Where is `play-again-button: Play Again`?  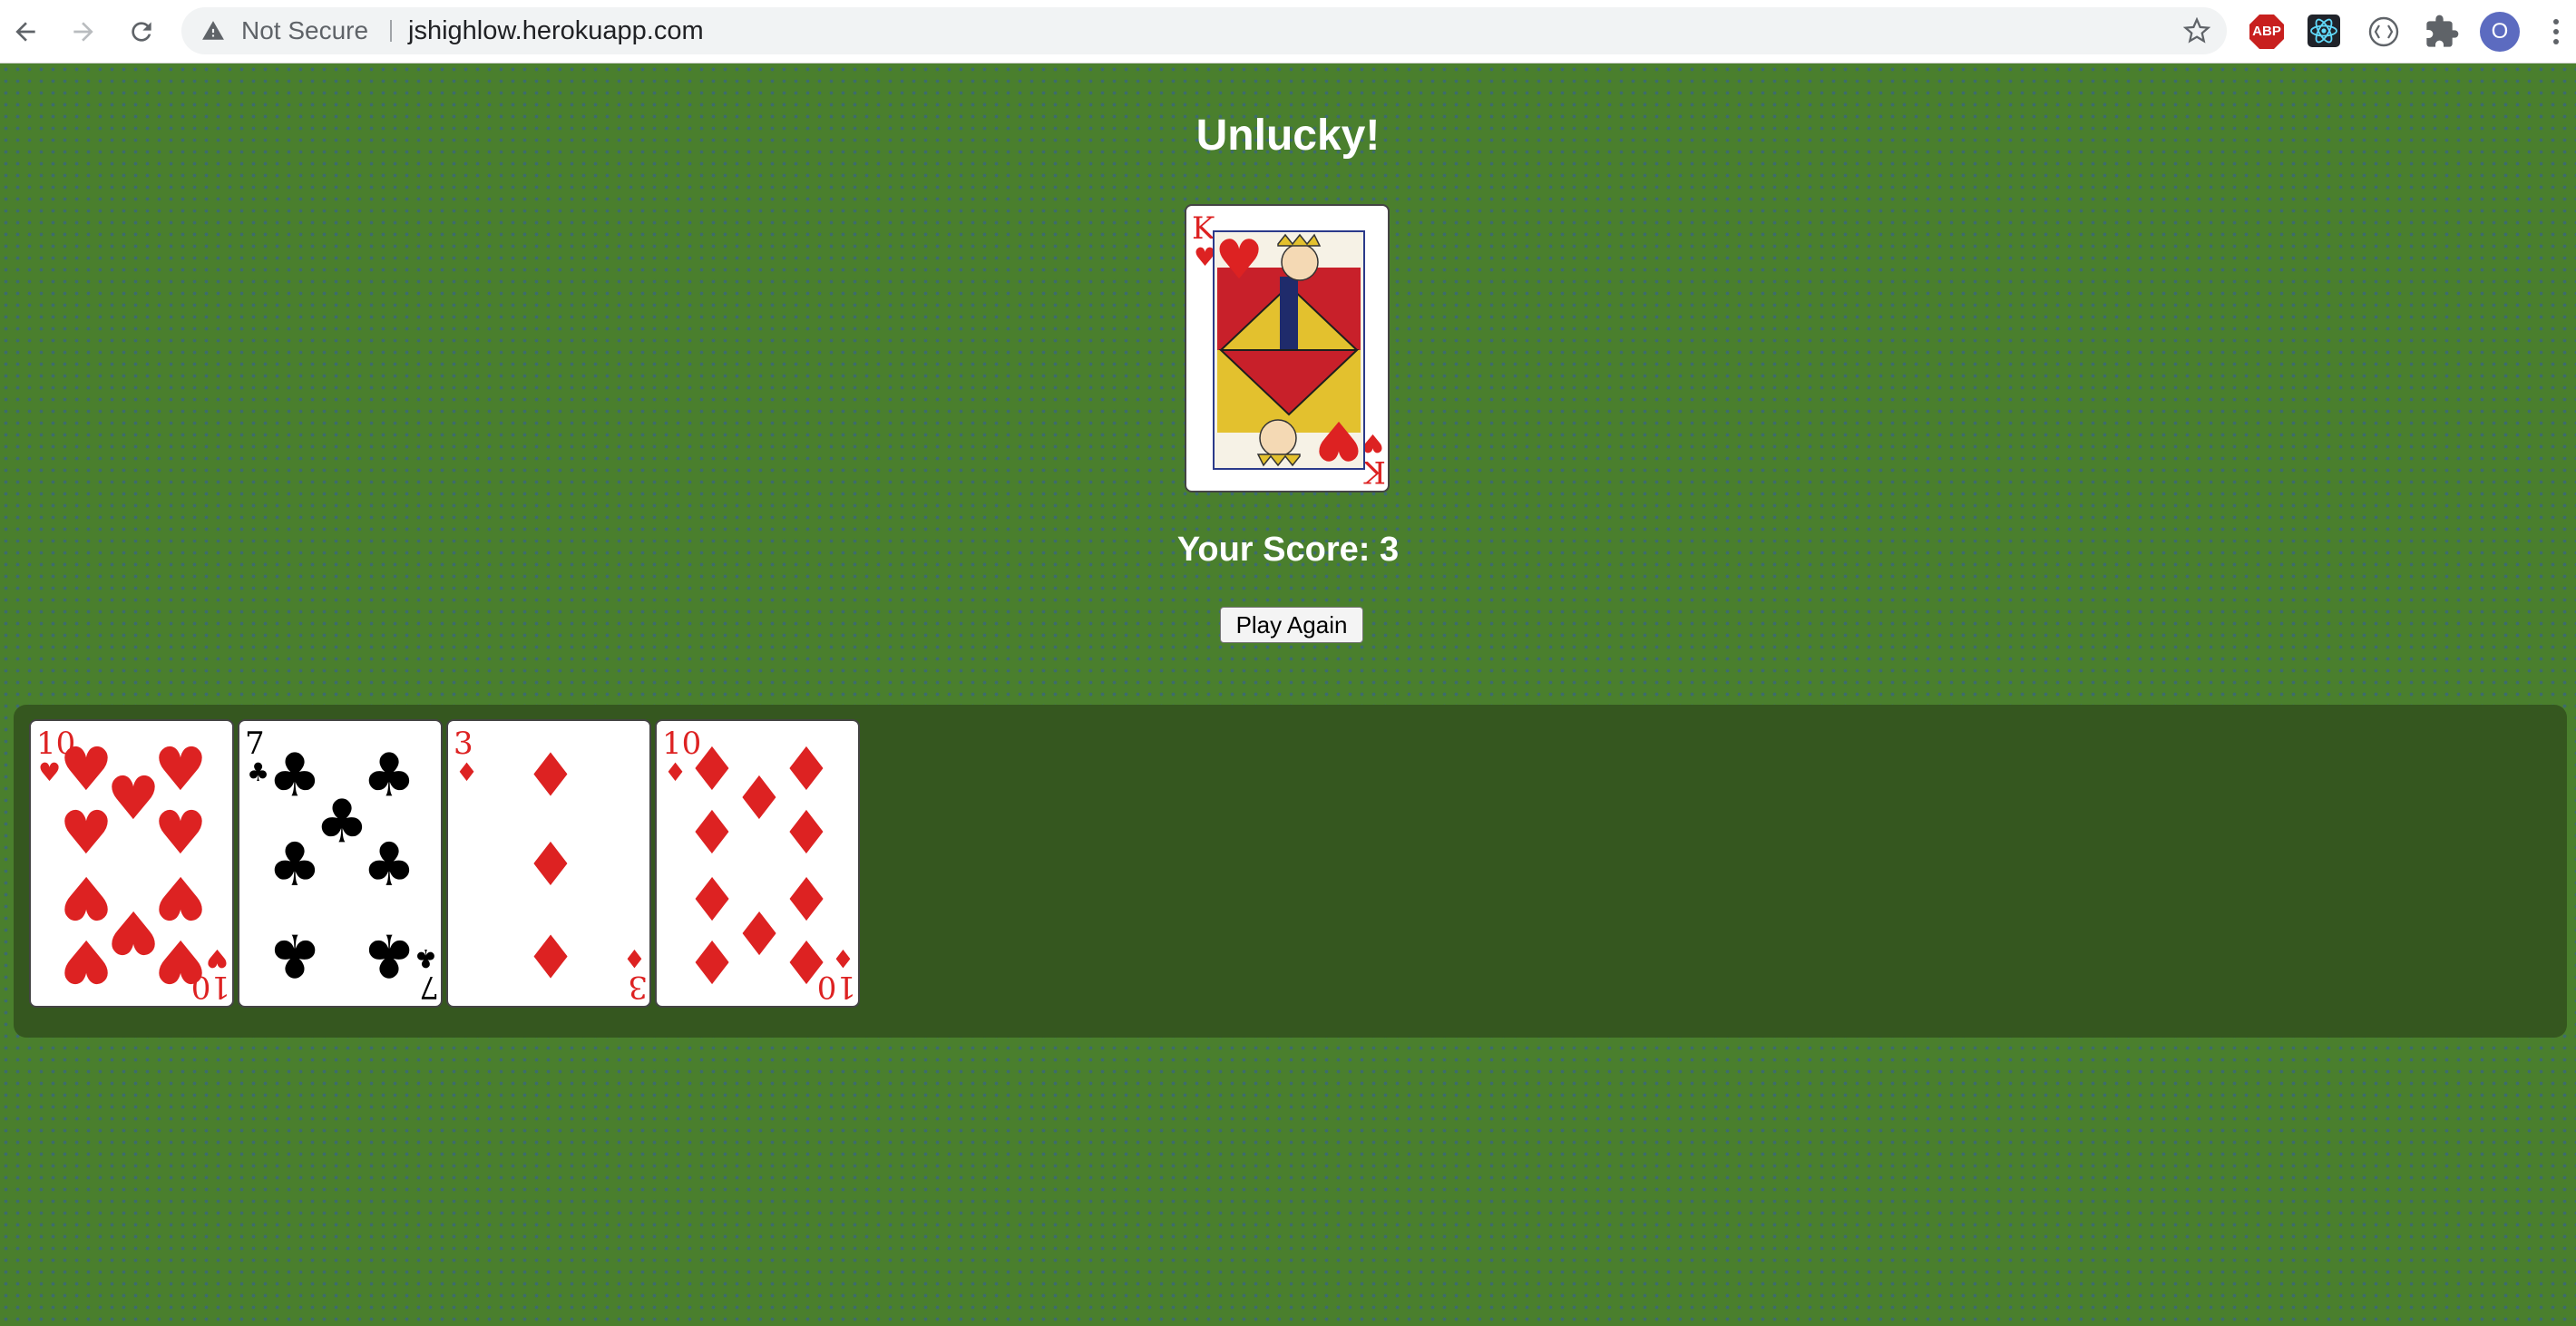 play-again-button: Play Again is located at coordinates (1291, 625).